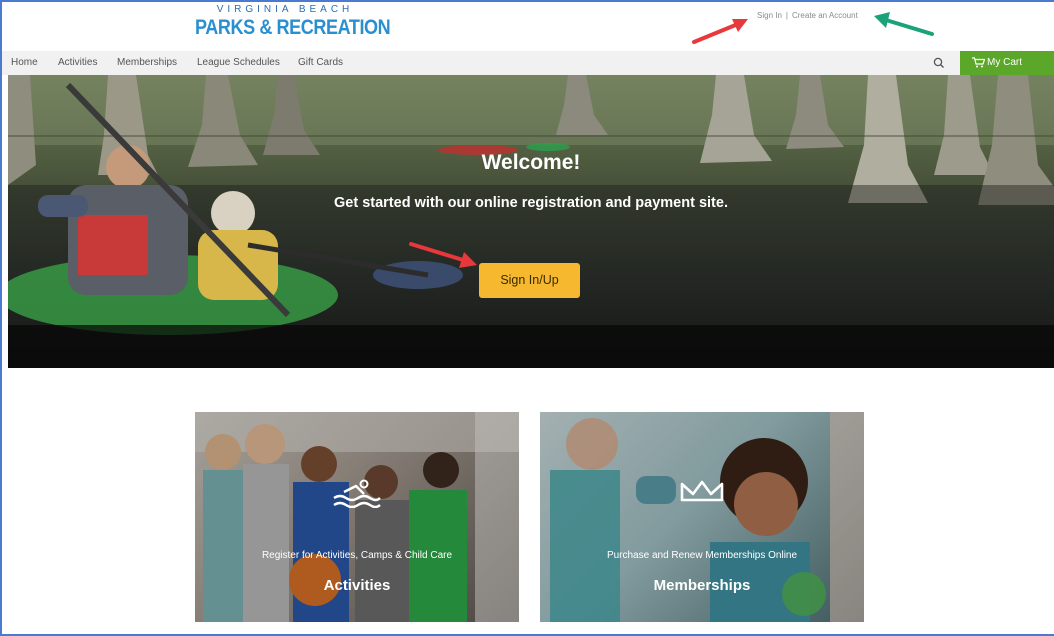 This screenshot has height=636, width=1054. What do you see at coordinates (357, 585) in the screenshot?
I see `activities-card-title: Activities` at bounding box center [357, 585].